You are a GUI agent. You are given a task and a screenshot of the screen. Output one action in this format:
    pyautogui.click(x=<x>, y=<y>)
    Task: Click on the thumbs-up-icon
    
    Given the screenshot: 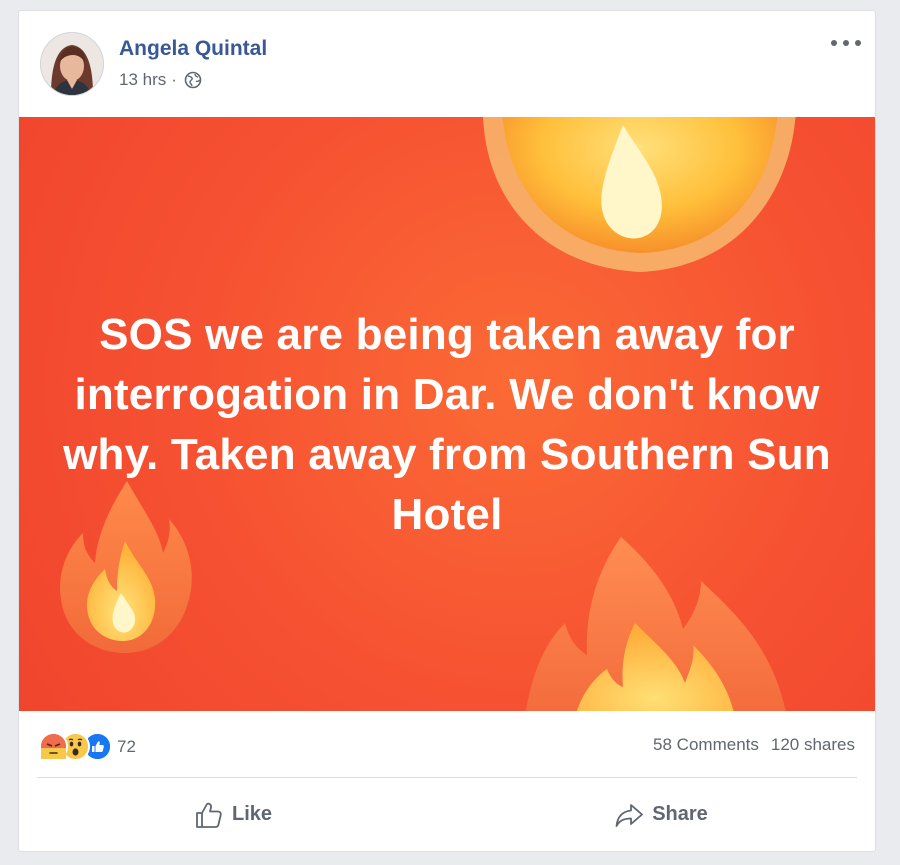 What is the action you would take?
    pyautogui.click(x=209, y=815)
    